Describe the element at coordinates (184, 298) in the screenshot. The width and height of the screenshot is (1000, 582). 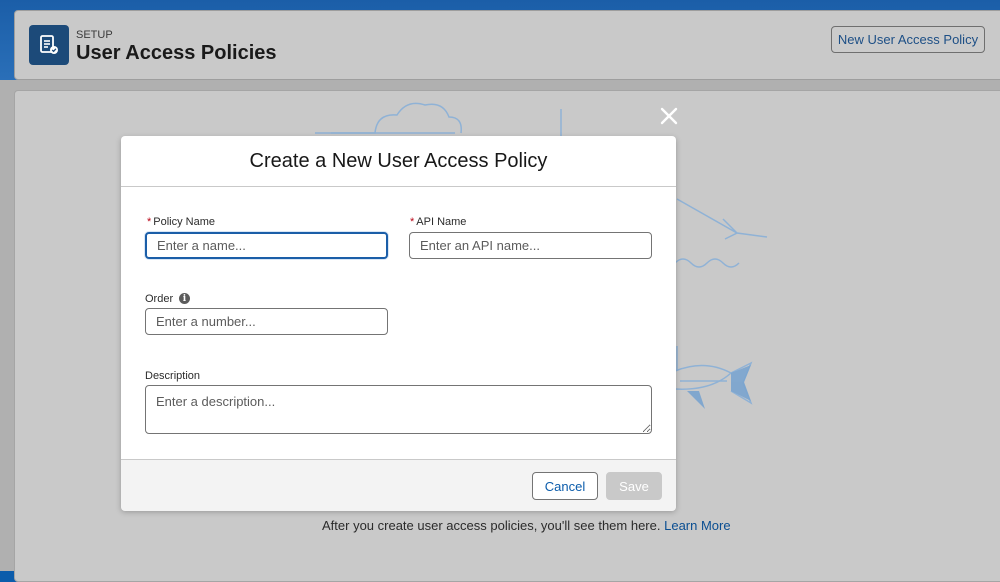
I see `info-icon: i` at that location.